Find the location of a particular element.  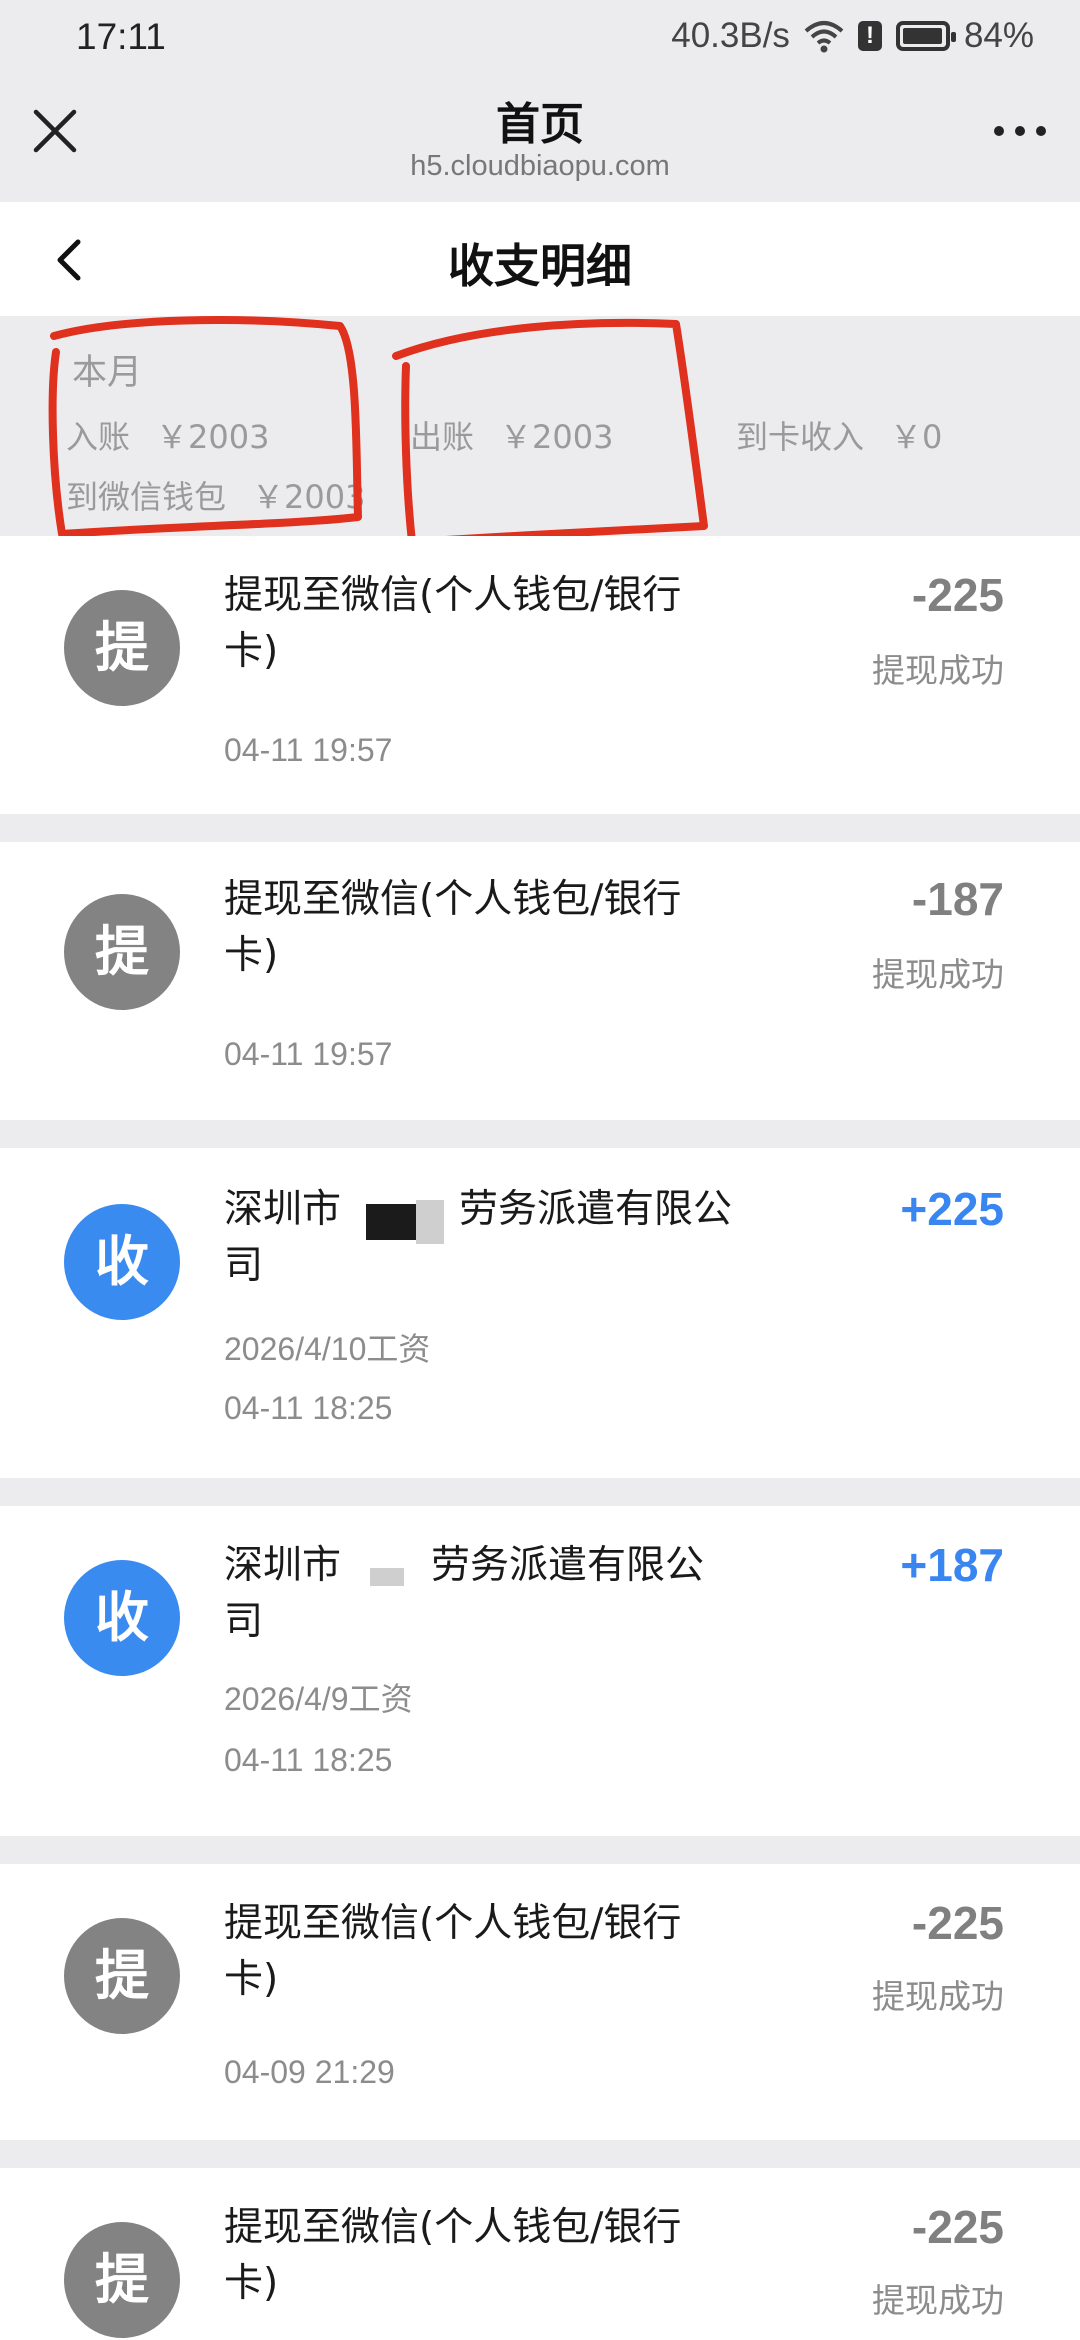

transaction-item: 提 提现至微信(个人钱包/银行 卡) -225 提现成功 is located at coordinates (540, 2254).